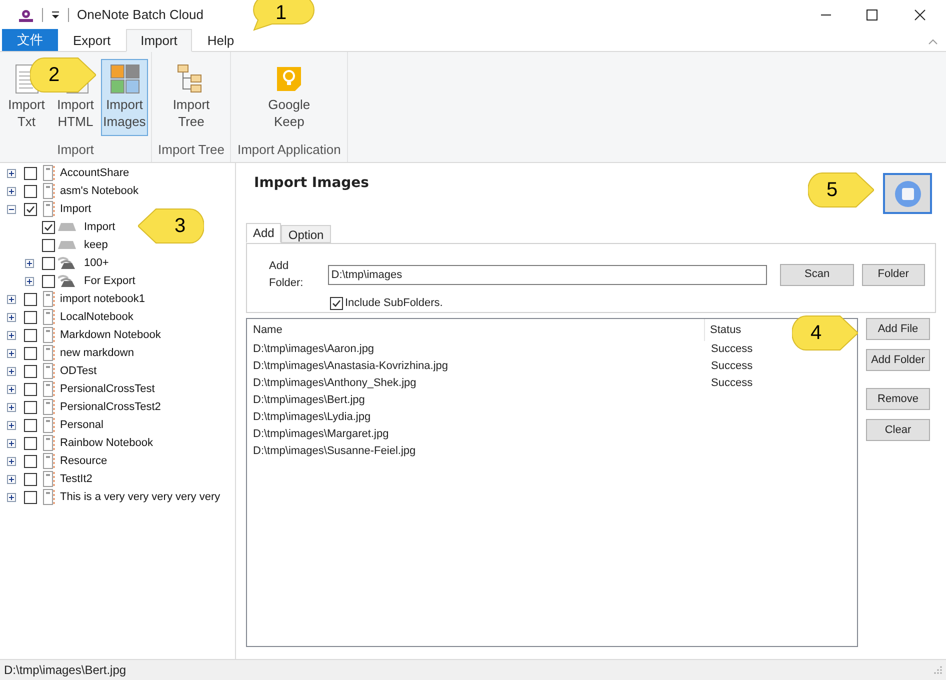  What do you see at coordinates (289, 97) in the screenshot?
I see `ribbon-button: Google Keep` at bounding box center [289, 97].